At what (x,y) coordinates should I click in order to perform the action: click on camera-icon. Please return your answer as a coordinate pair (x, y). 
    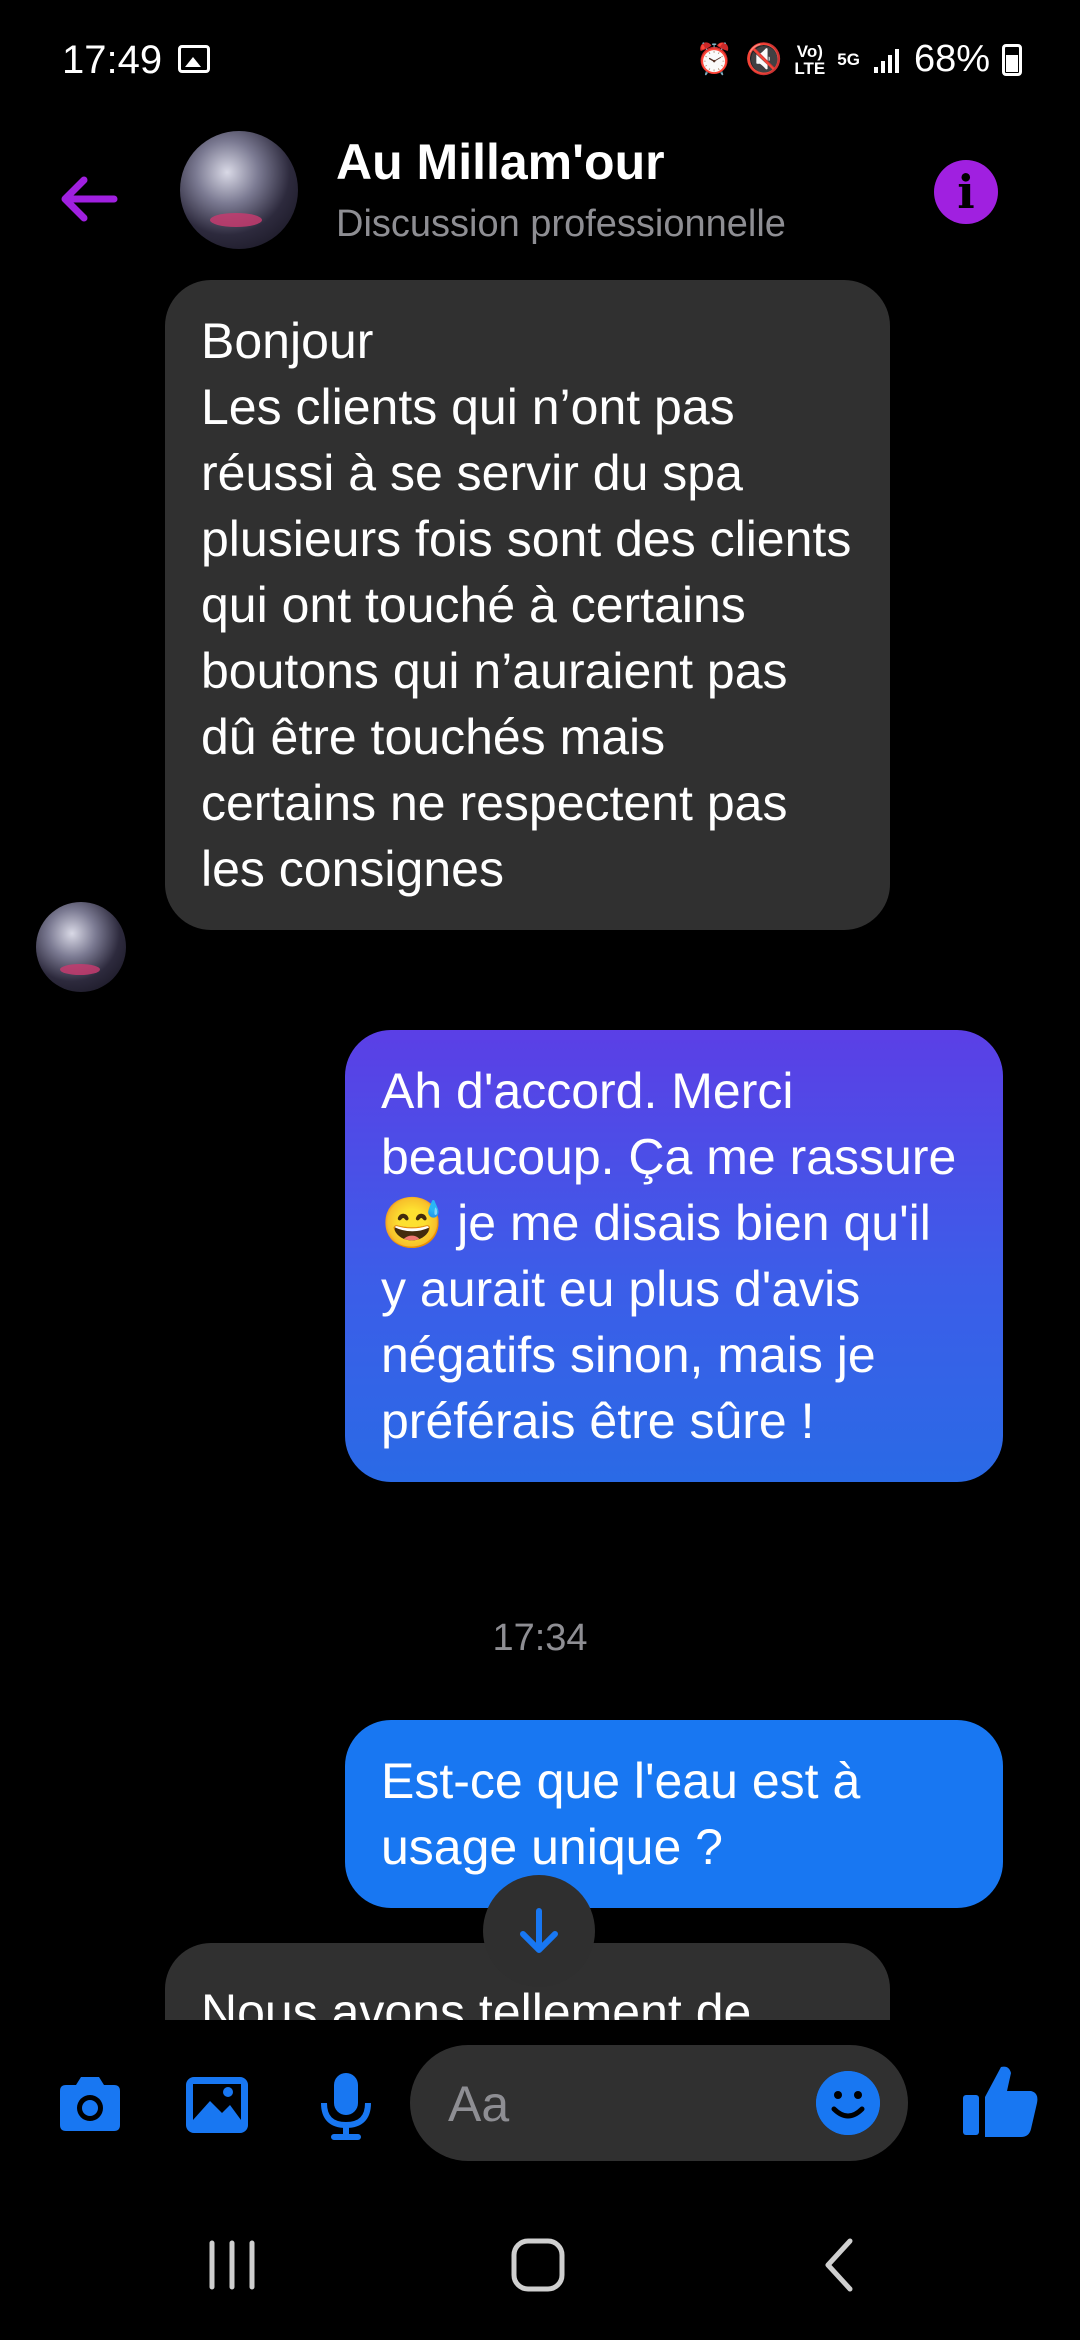
    Looking at the image, I should click on (90, 2105).